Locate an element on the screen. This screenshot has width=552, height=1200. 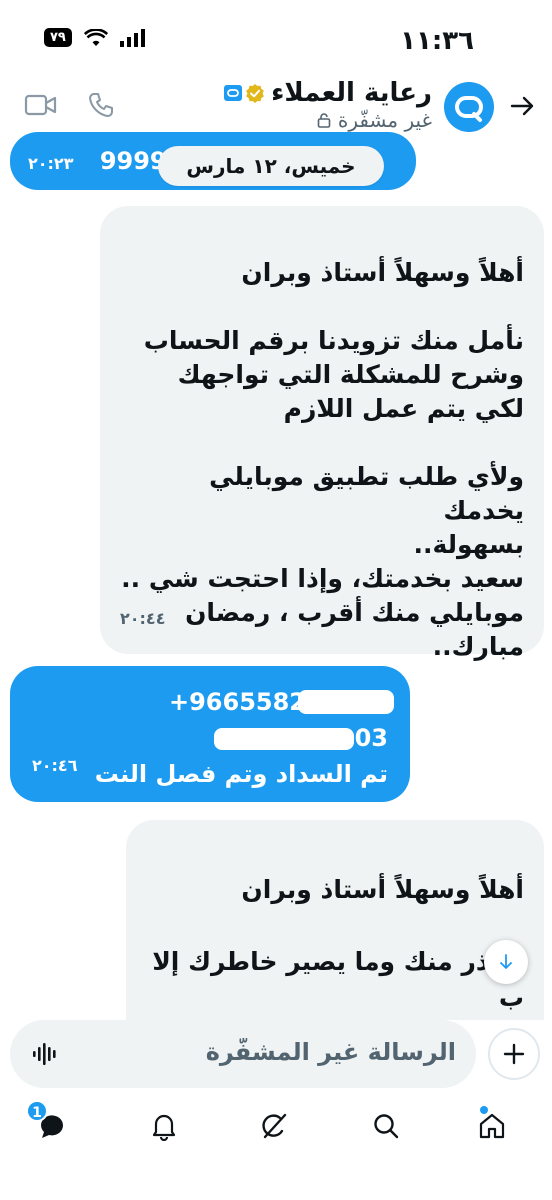
message-time: ٢٠:٤٦ is located at coordinates (55, 765).